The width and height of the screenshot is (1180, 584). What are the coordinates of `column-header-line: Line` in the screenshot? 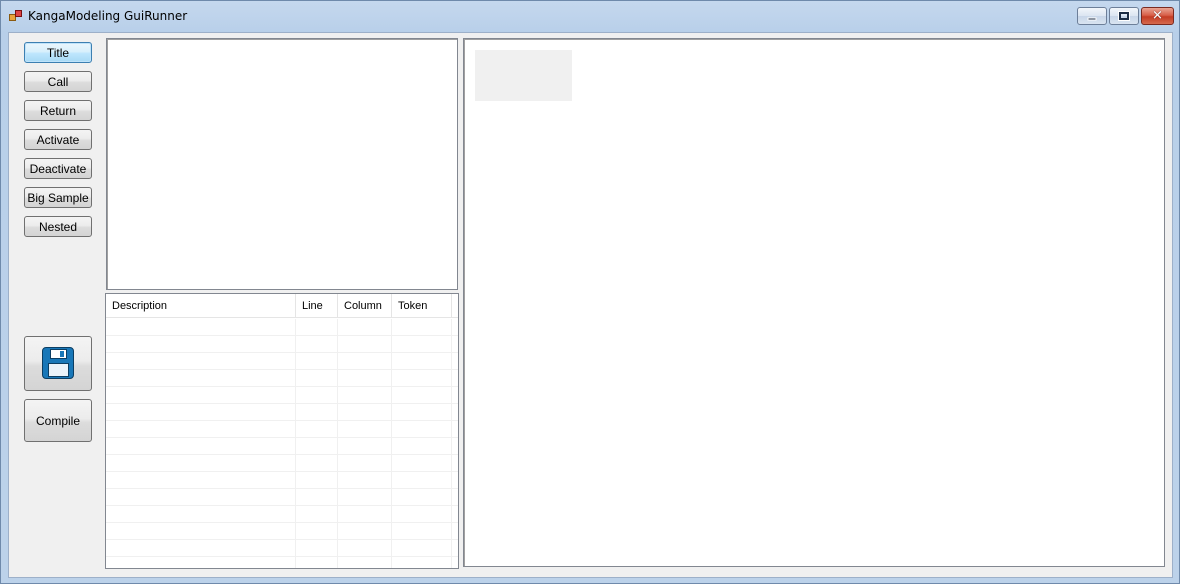 It's located at (317, 306).